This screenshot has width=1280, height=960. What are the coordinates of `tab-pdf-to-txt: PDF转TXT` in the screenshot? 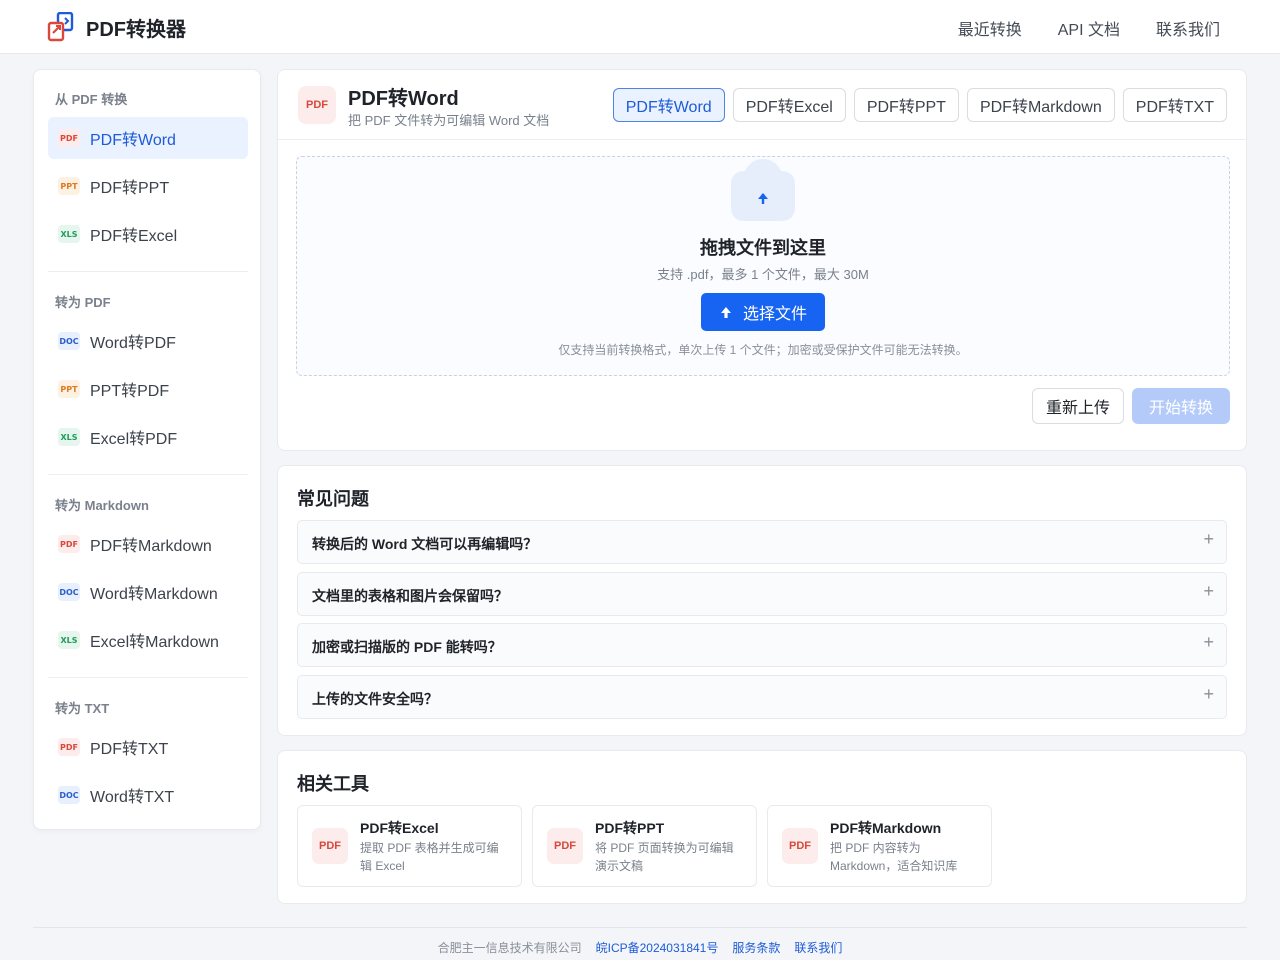 It's located at (1174, 105).